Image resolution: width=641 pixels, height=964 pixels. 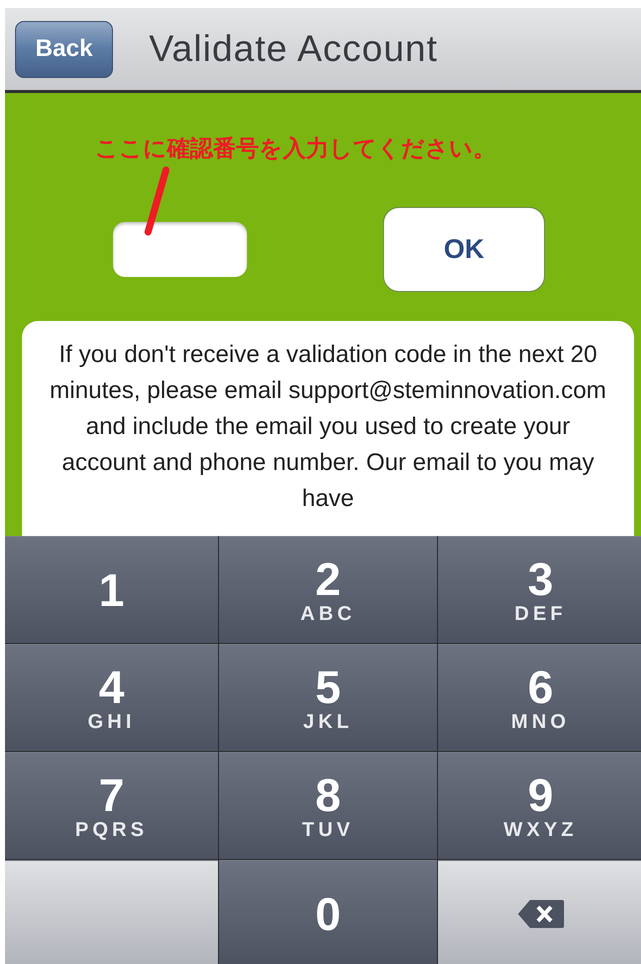 What do you see at coordinates (539, 589) in the screenshot?
I see `keypad-key: 3 DEF` at bounding box center [539, 589].